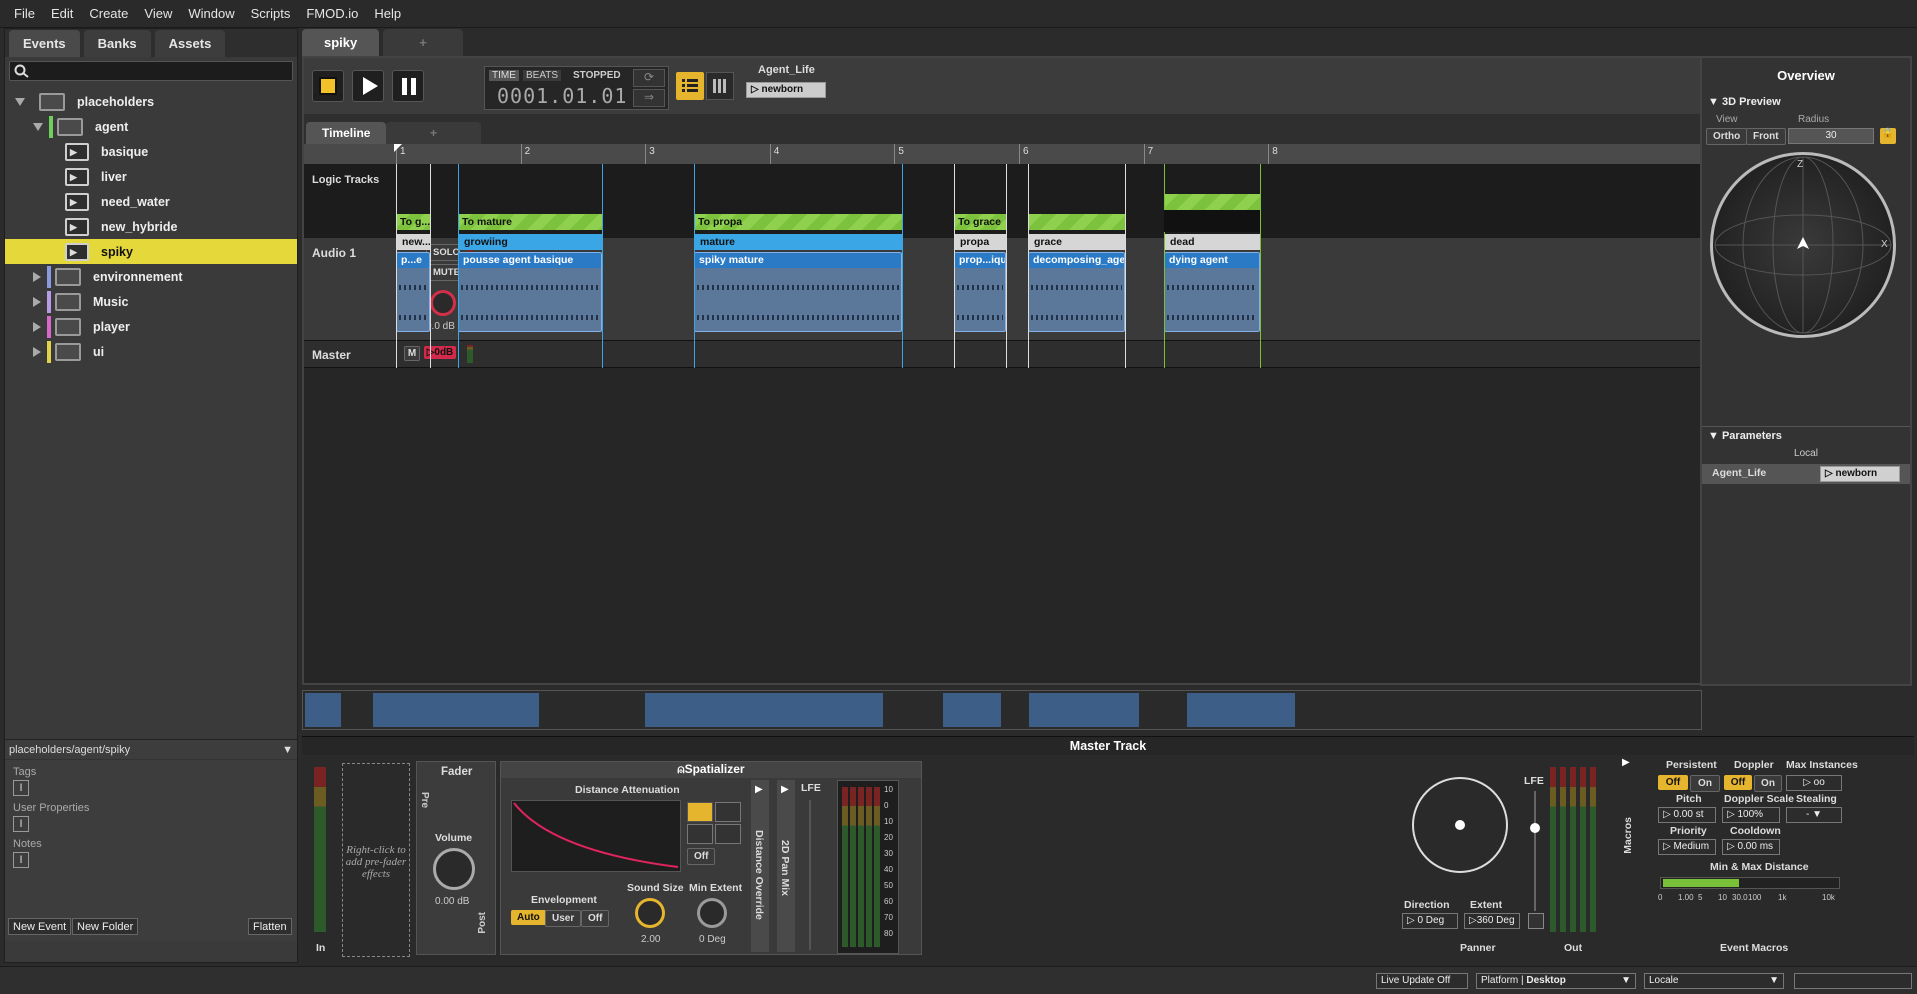 The height and width of the screenshot is (994, 1917). What do you see at coordinates (434, 133) in the screenshot?
I see `add-subtab-button: +` at bounding box center [434, 133].